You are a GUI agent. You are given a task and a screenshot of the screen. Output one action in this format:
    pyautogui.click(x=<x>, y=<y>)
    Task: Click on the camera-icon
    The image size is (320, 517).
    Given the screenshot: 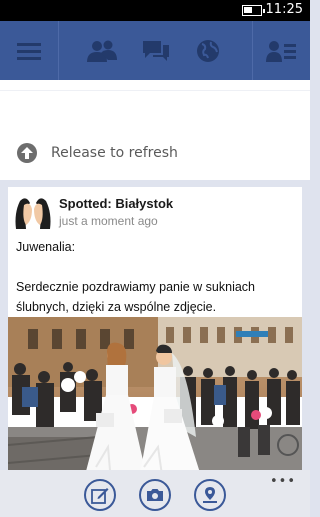 What is the action you would take?
    pyautogui.click(x=155, y=495)
    